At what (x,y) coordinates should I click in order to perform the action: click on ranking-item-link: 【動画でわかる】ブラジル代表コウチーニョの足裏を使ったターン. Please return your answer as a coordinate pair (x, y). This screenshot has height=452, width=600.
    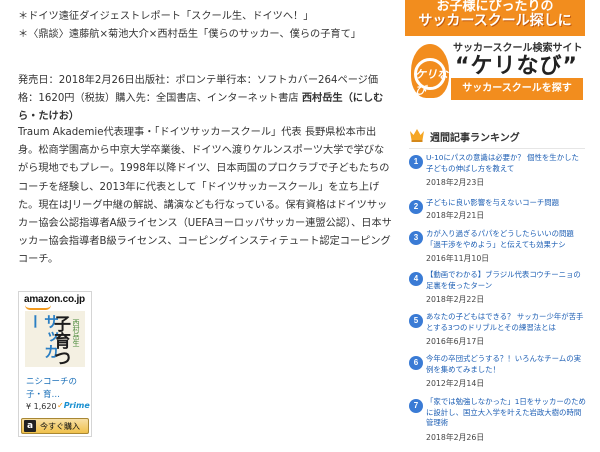
    Looking at the image, I should click on (506, 280).